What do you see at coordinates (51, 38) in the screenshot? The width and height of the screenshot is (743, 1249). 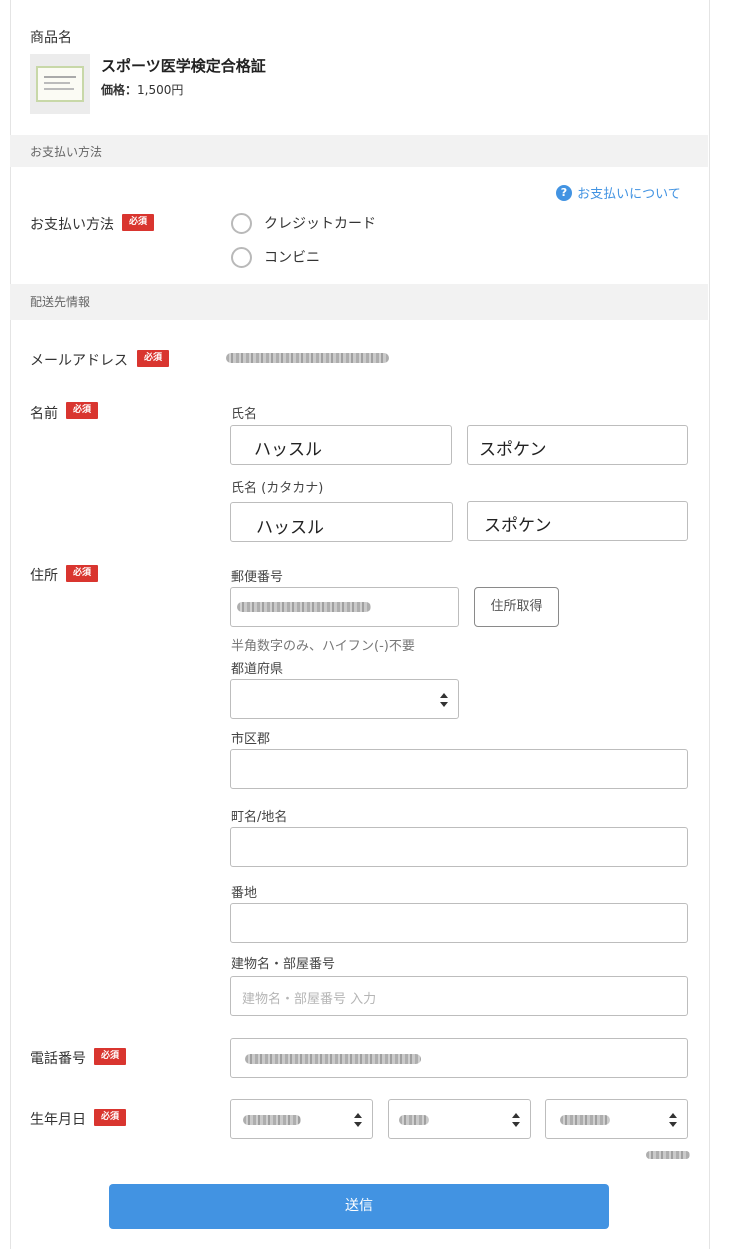 I see `product-section-label: 商品名` at bounding box center [51, 38].